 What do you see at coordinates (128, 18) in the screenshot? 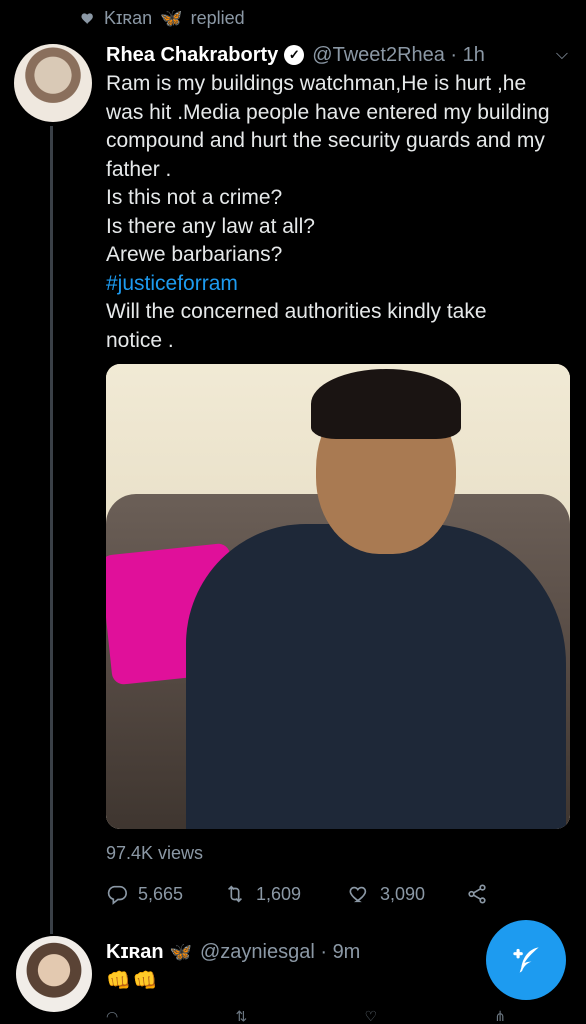
I see `context-user: Kɪʀan` at bounding box center [128, 18].